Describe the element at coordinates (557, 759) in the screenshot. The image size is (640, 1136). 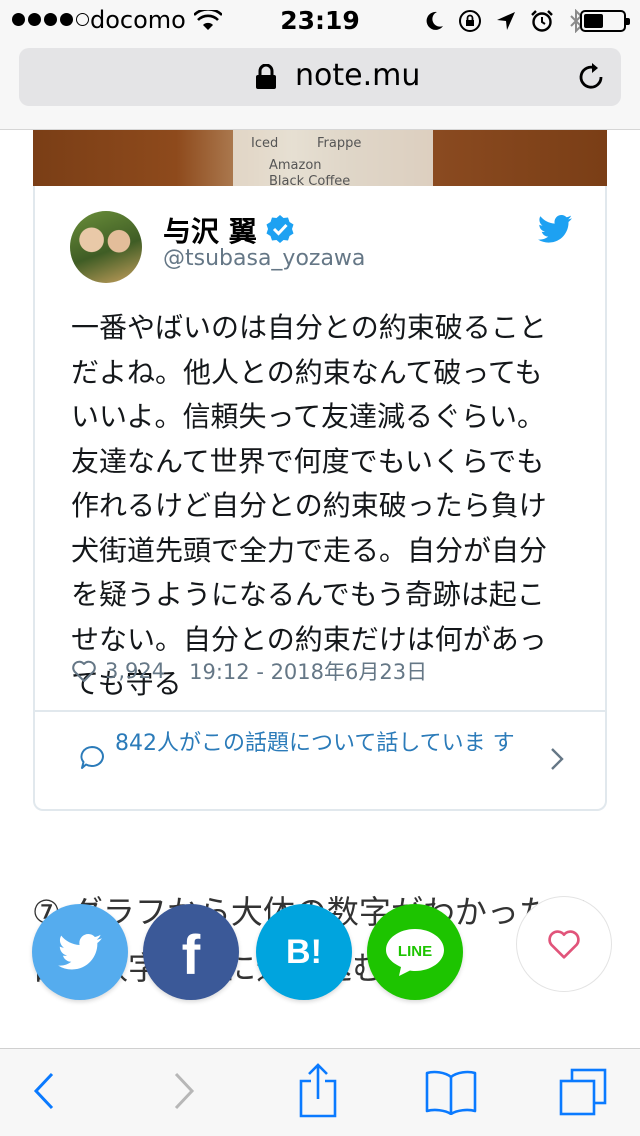
I see `chevron-right-icon` at that location.